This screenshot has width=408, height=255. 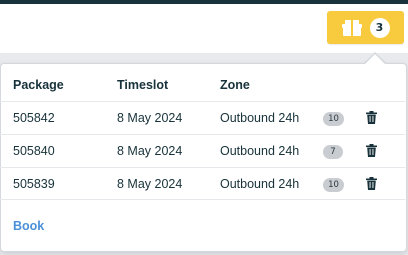 What do you see at coordinates (235, 85) in the screenshot?
I see `column-header-zone: Zone` at bounding box center [235, 85].